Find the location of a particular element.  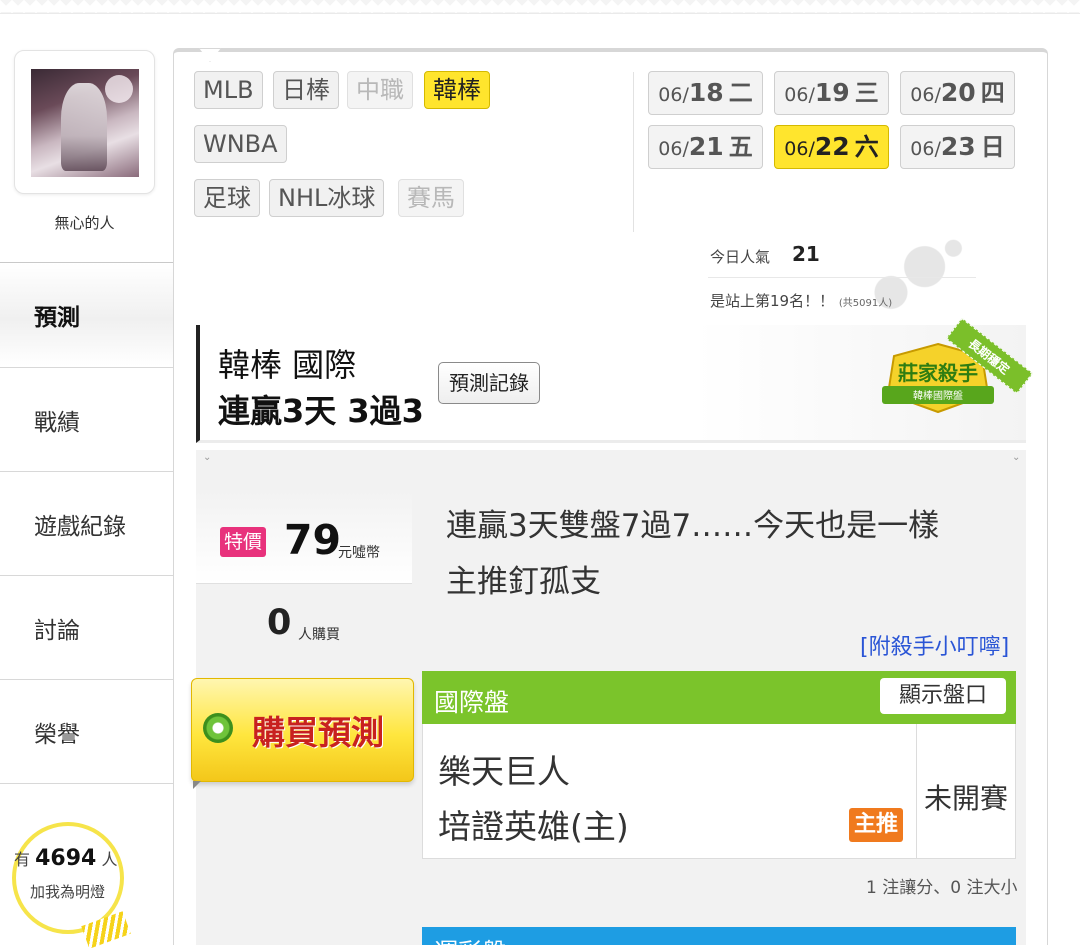

nav-divider is located at coordinates (87, 783).